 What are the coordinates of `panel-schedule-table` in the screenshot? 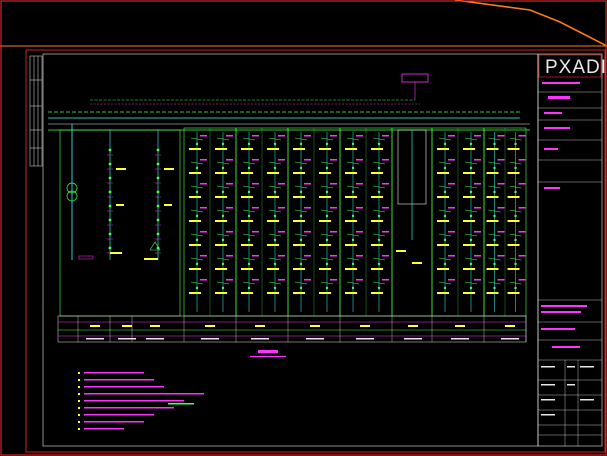 It's located at (292, 329).